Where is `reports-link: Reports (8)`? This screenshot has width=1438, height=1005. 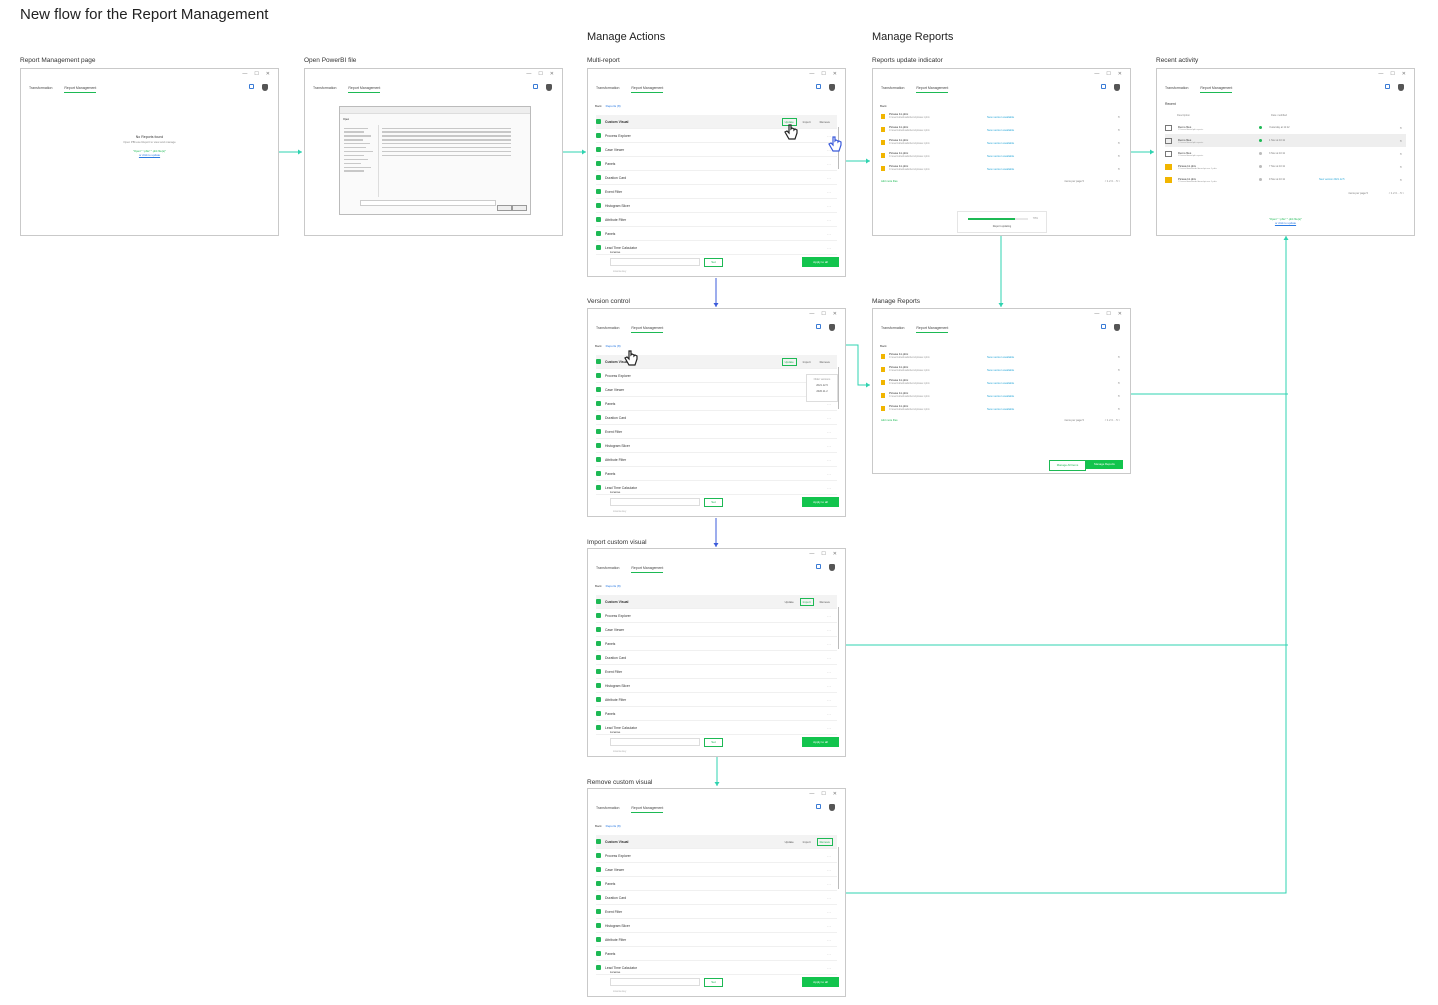 reports-link: Reports (8) is located at coordinates (613, 346).